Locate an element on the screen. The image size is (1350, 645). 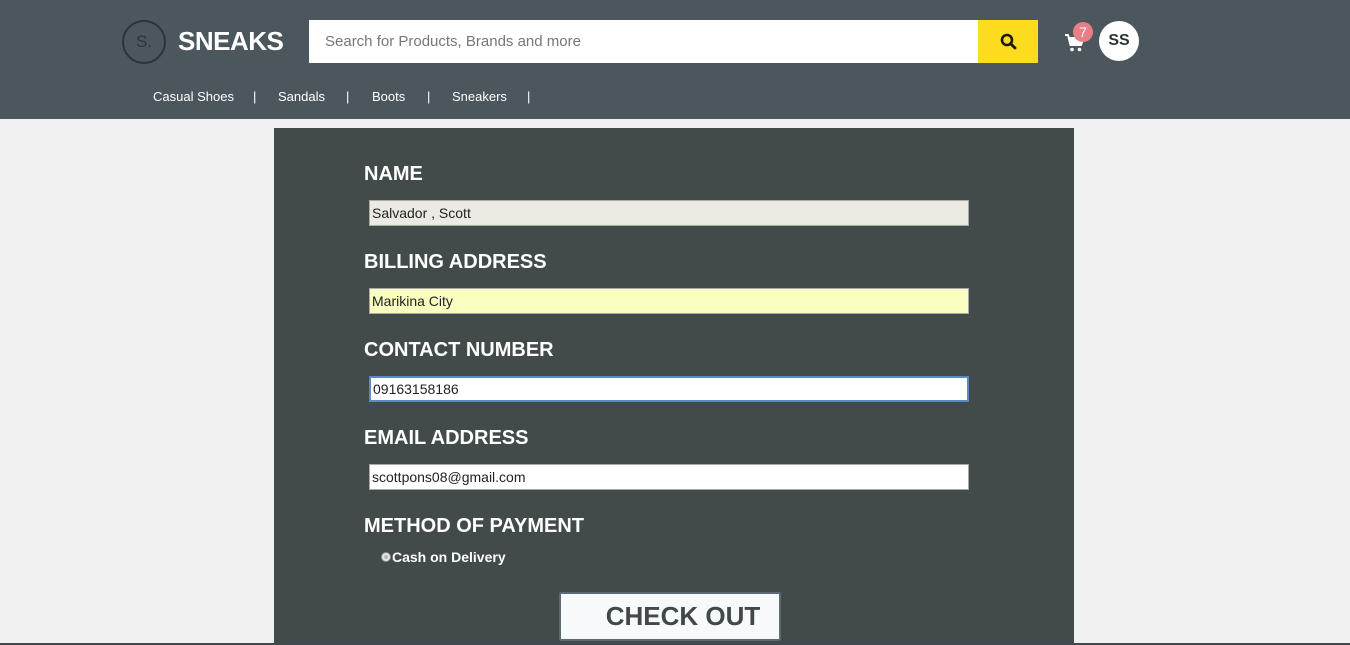
brand-name: SNEAKS is located at coordinates (231, 41).